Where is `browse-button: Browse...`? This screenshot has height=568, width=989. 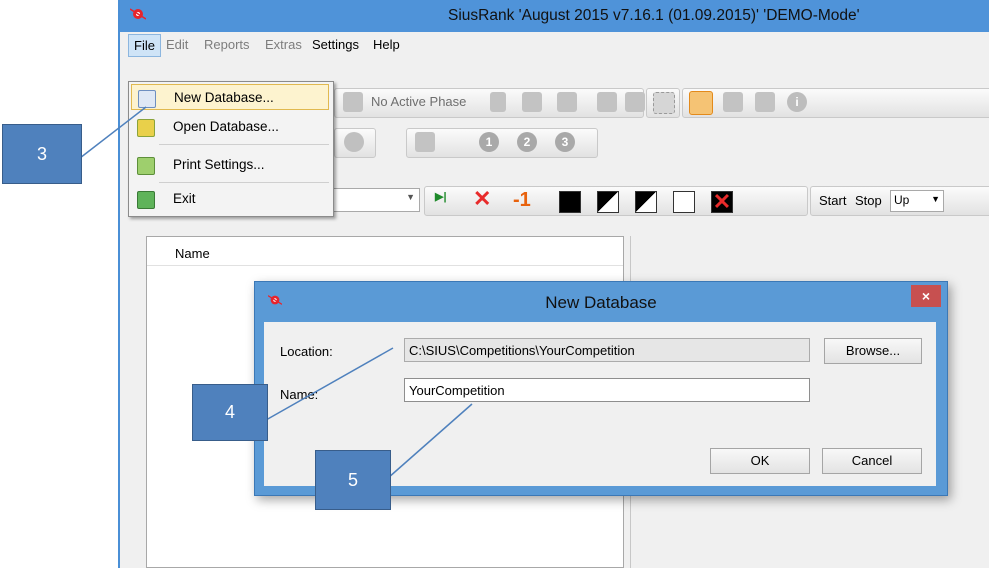 browse-button: Browse... is located at coordinates (873, 351).